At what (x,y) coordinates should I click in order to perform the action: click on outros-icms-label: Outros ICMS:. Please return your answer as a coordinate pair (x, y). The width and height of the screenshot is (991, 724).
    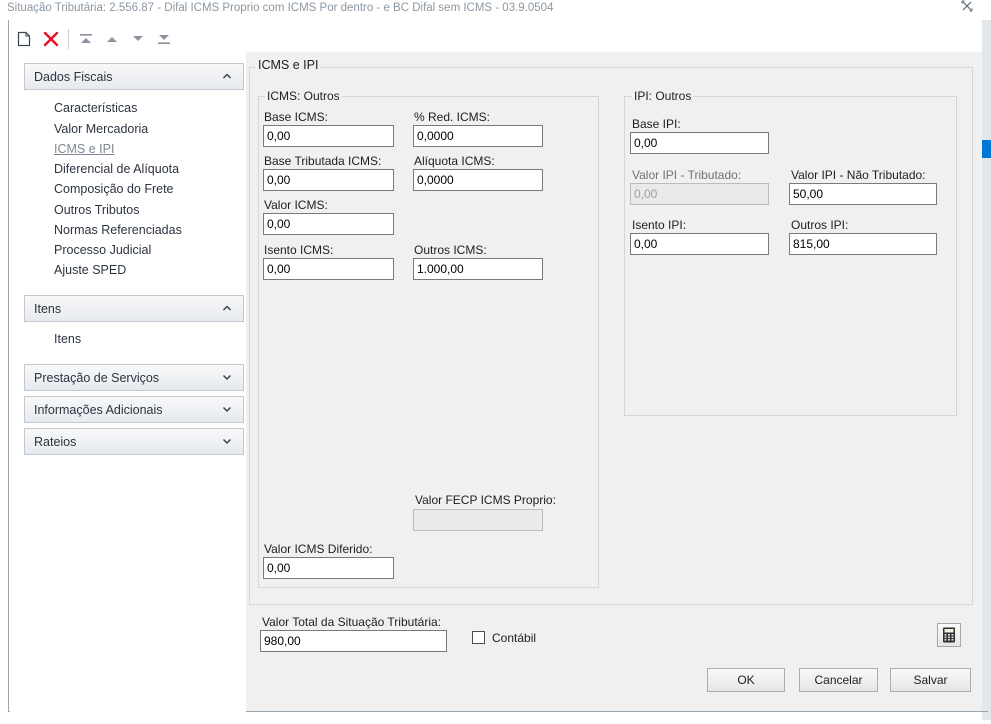
    Looking at the image, I should click on (450, 250).